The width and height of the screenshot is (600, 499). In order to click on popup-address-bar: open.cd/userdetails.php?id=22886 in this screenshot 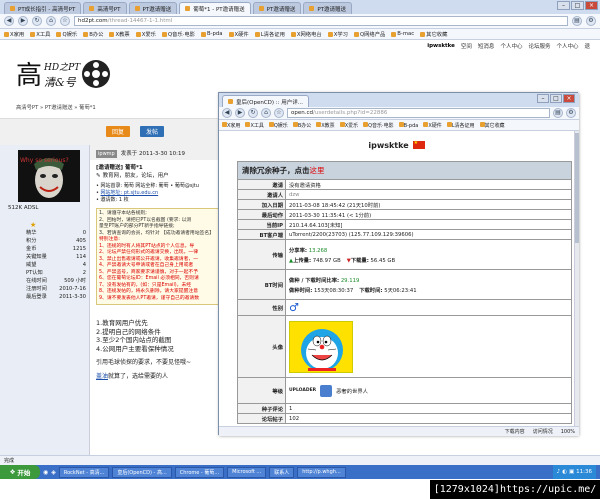, I will do `click(418, 113)`.